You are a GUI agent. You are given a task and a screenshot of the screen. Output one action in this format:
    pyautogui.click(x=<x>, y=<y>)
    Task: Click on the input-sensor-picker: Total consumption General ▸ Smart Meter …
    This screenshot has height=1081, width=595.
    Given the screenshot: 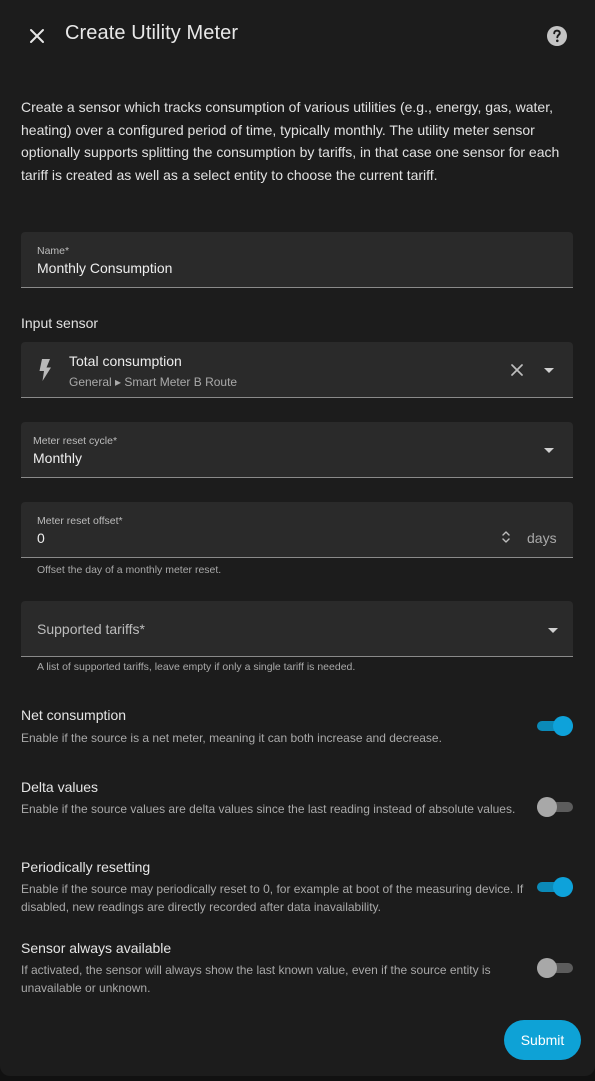 What is the action you would take?
    pyautogui.click(x=297, y=370)
    